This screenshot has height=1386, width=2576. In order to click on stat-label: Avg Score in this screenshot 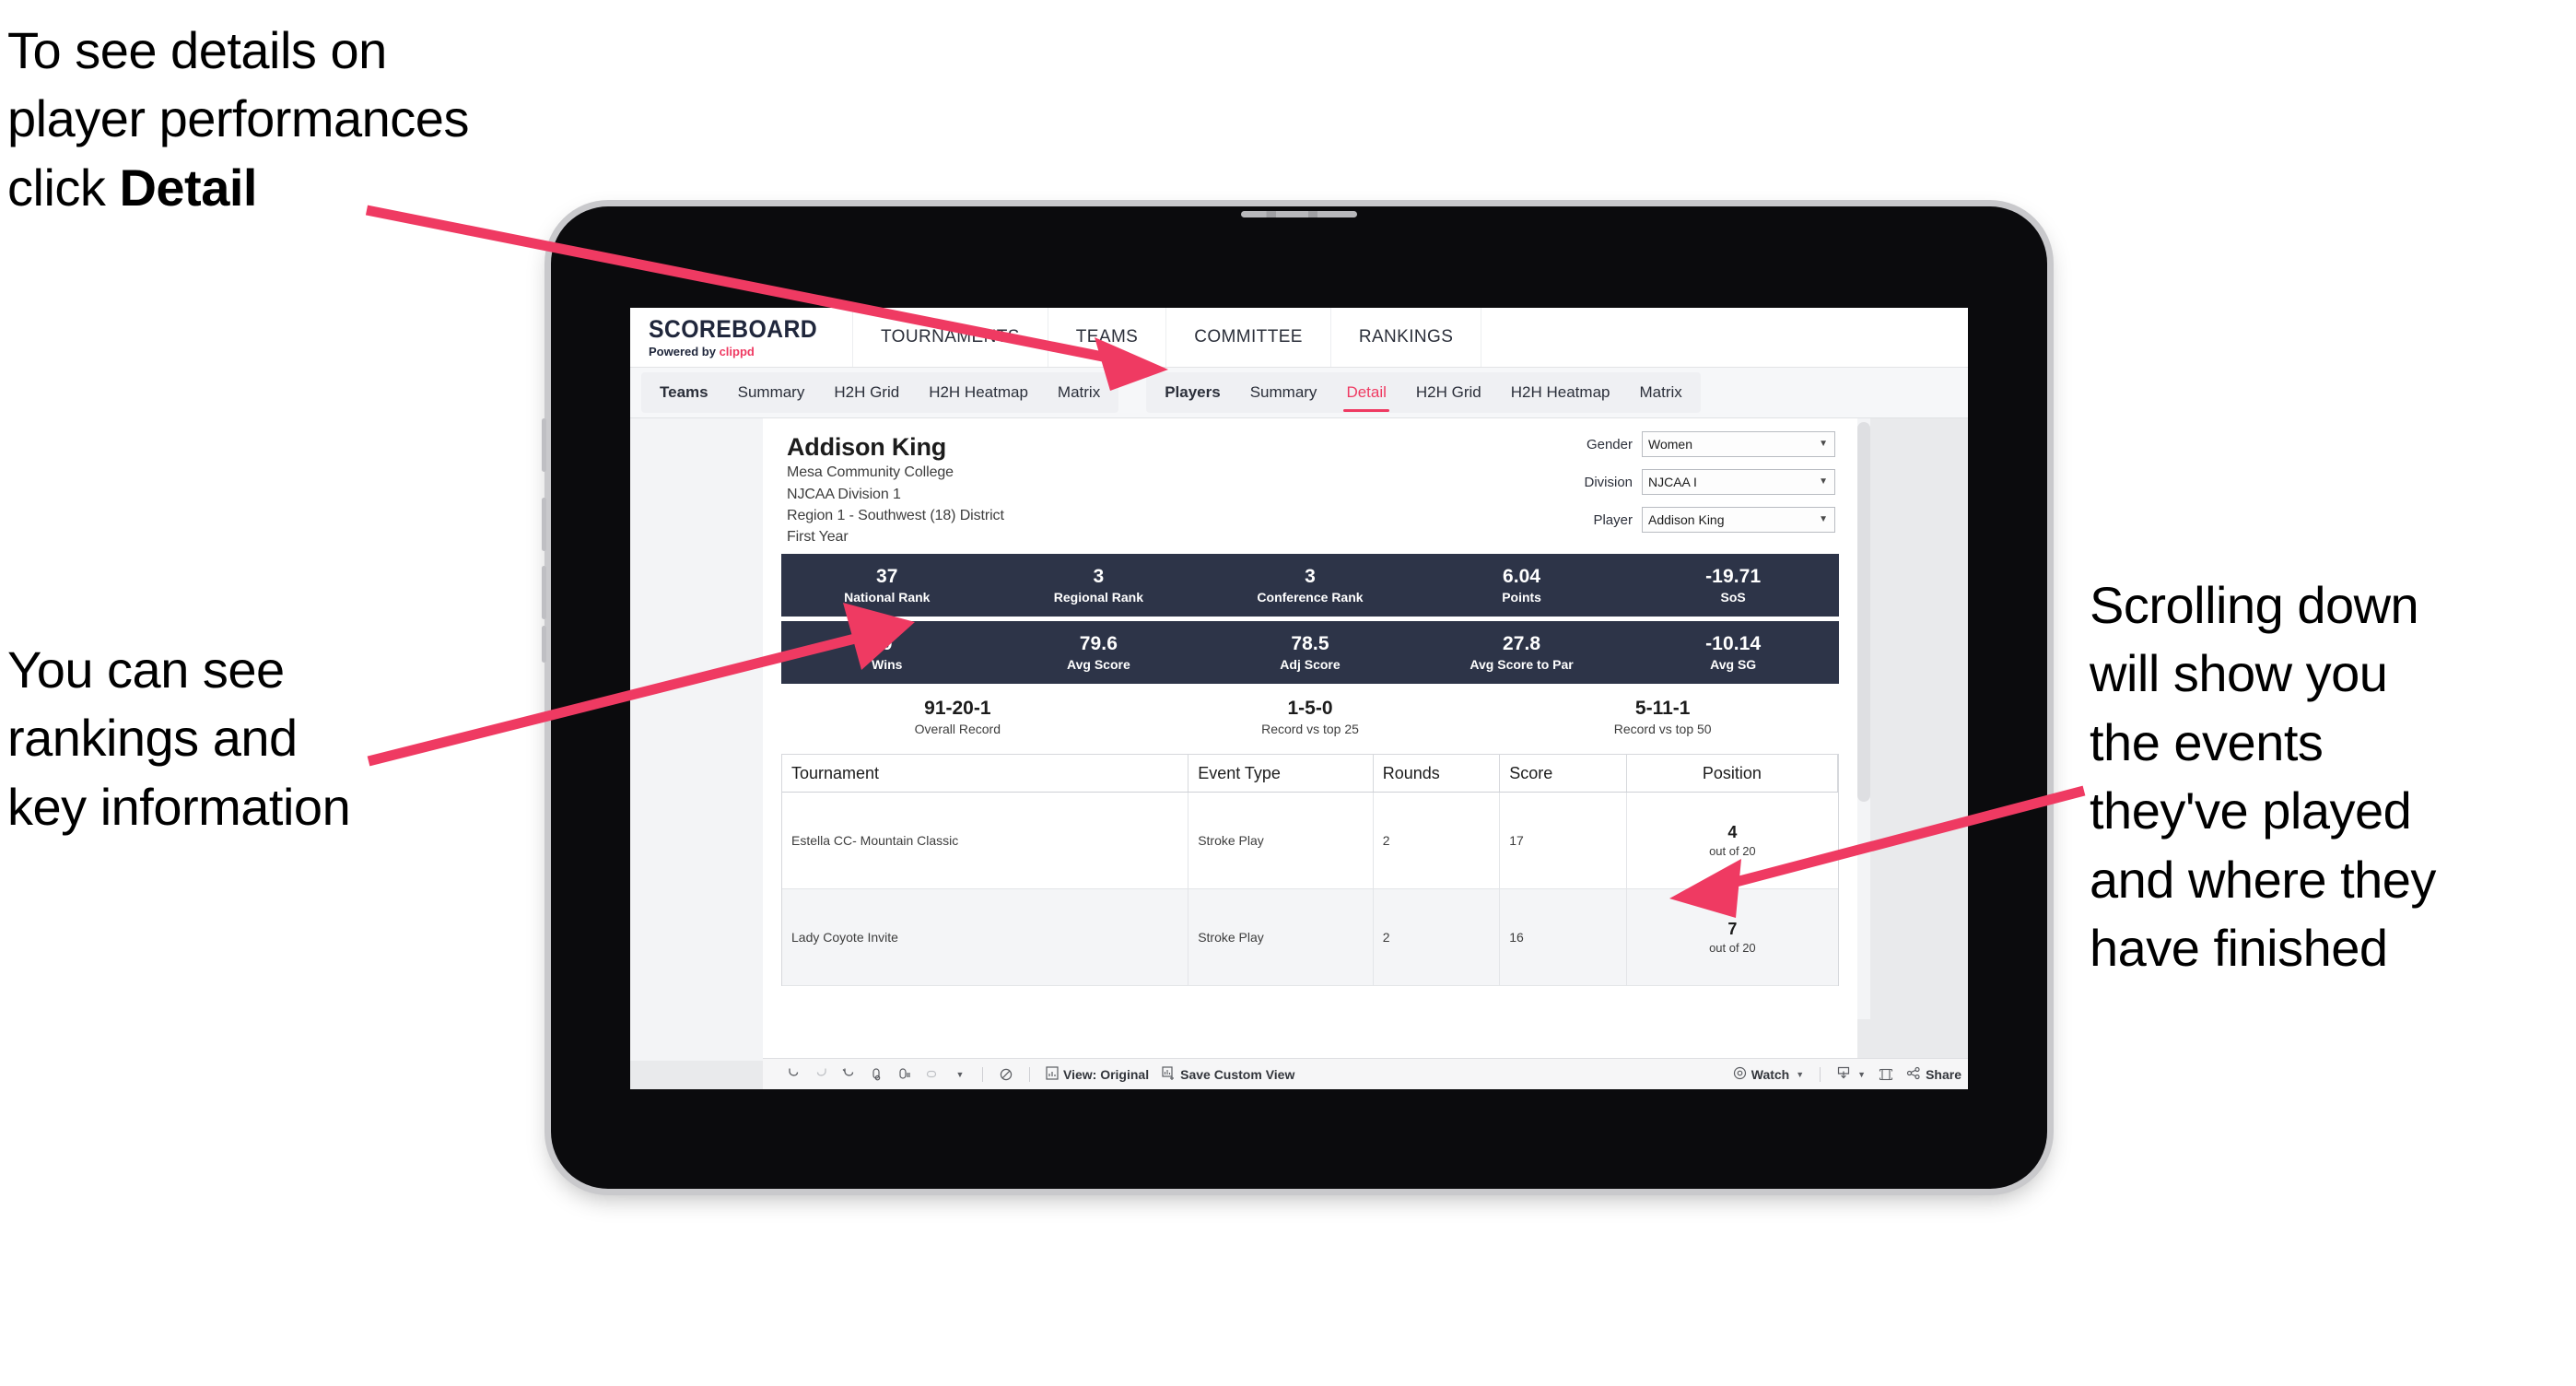, I will do `click(1098, 664)`.